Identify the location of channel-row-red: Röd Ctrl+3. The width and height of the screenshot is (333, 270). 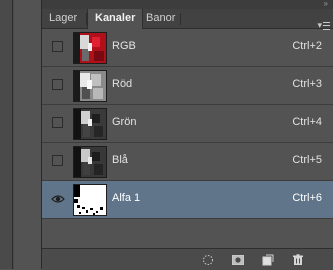
(187, 86).